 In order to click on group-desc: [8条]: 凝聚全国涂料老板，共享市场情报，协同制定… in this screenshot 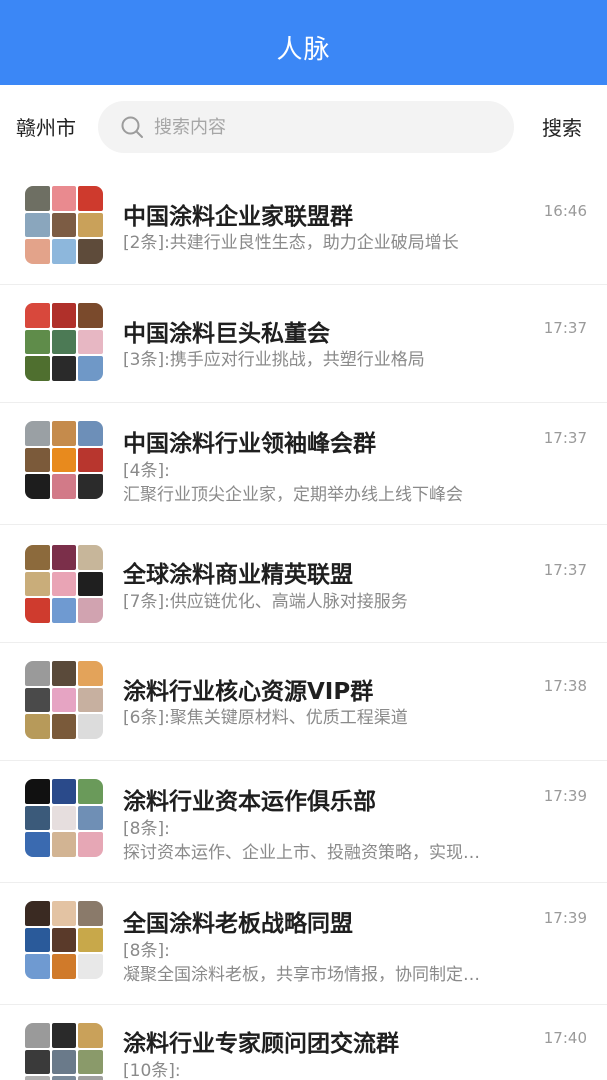, I will do `click(328, 963)`.